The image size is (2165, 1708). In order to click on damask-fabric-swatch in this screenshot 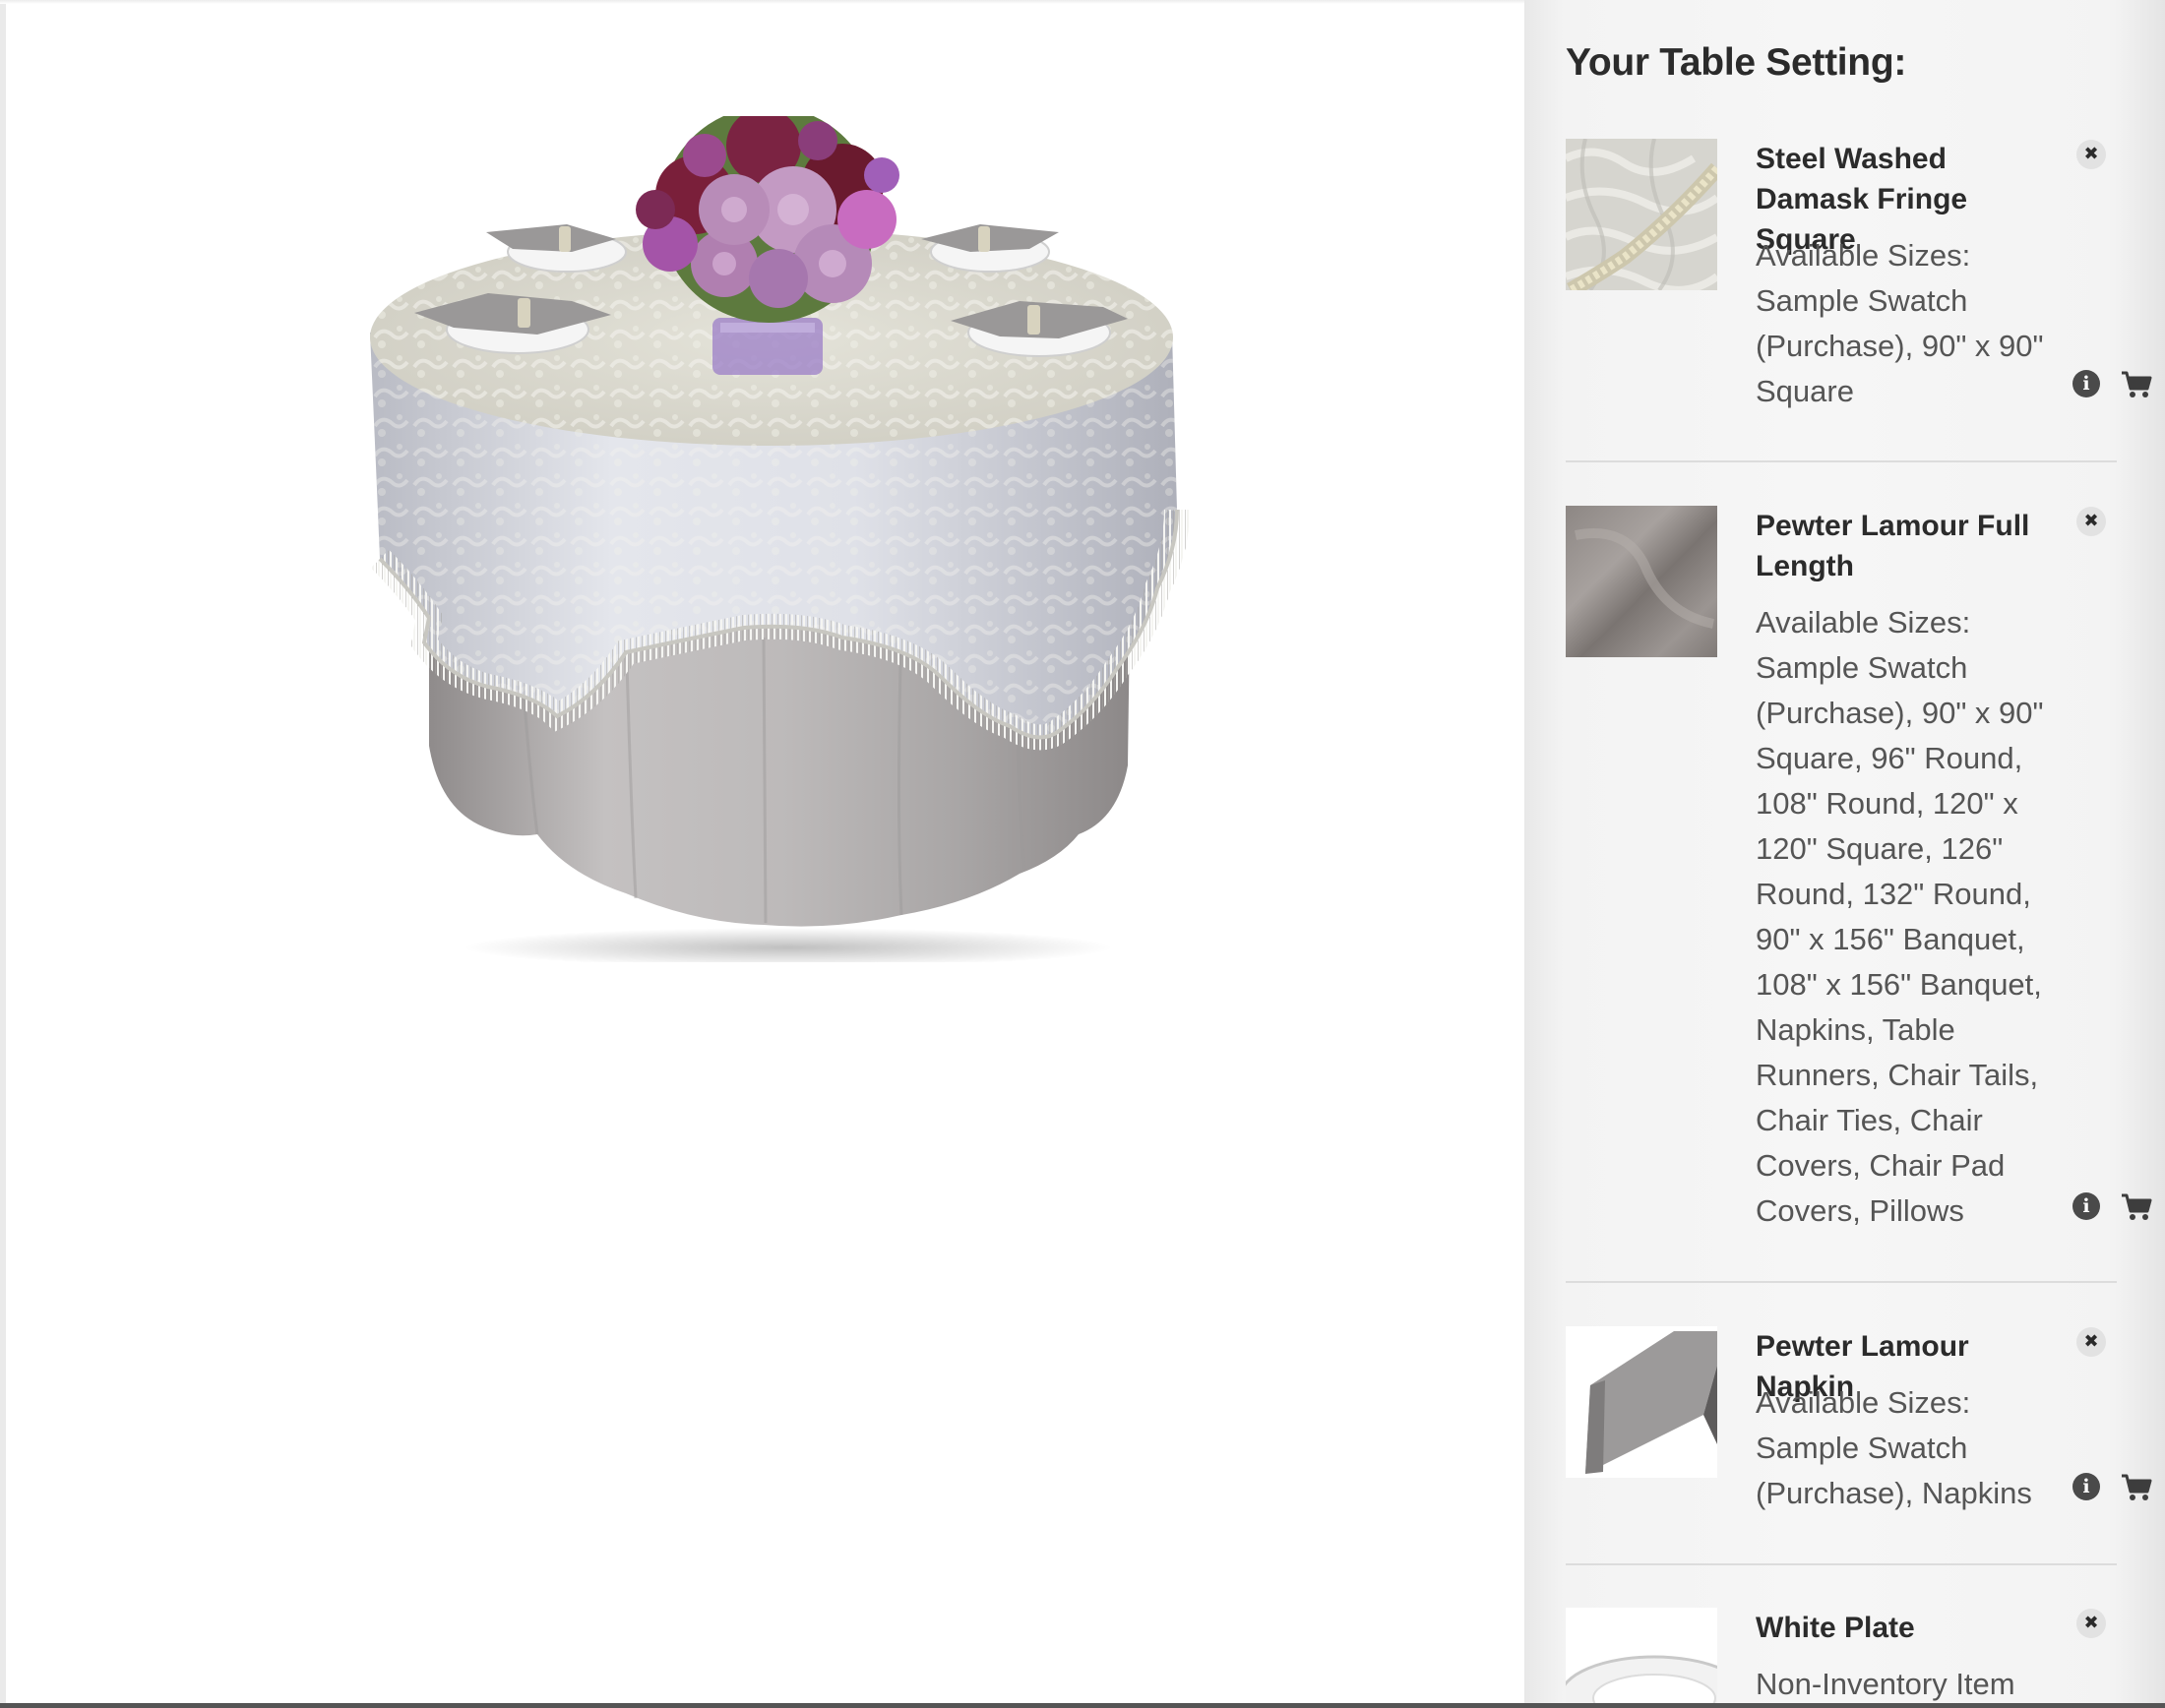, I will do `click(1642, 214)`.